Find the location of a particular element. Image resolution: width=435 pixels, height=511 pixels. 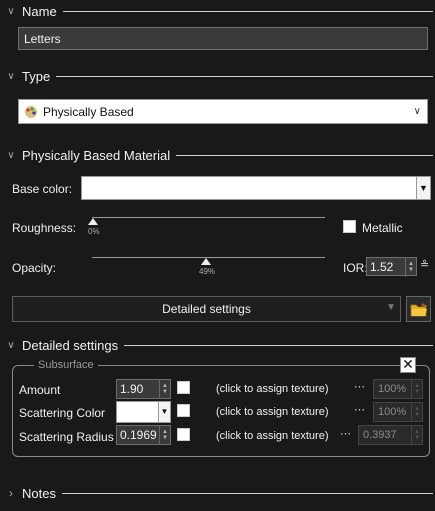

amount-texture-strength: 100% ▲ ▼ is located at coordinates (398, 389).